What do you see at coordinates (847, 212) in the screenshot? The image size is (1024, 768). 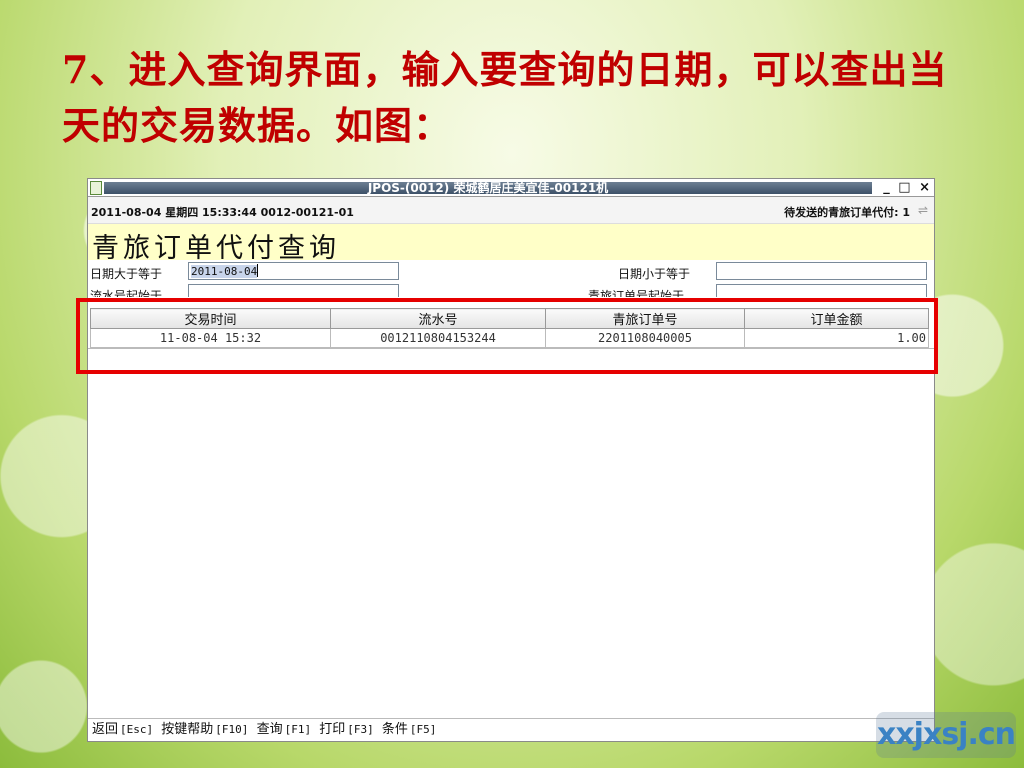 I see `pending-orders-status: 待发送的青旅订单代付: 1` at bounding box center [847, 212].